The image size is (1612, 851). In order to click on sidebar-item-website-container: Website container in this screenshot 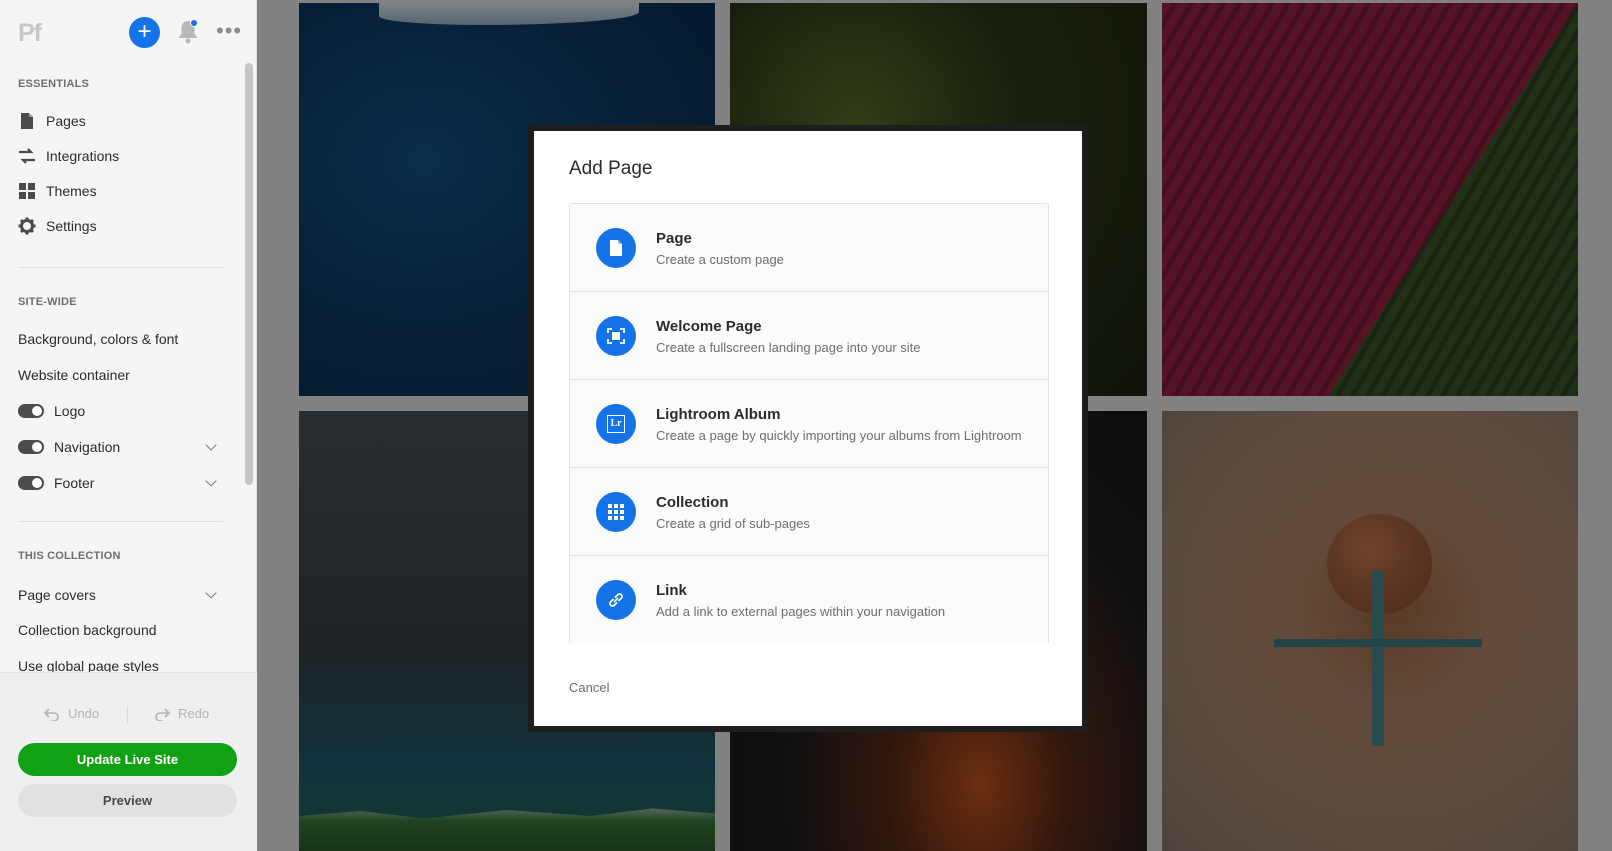, I will do `click(74, 375)`.